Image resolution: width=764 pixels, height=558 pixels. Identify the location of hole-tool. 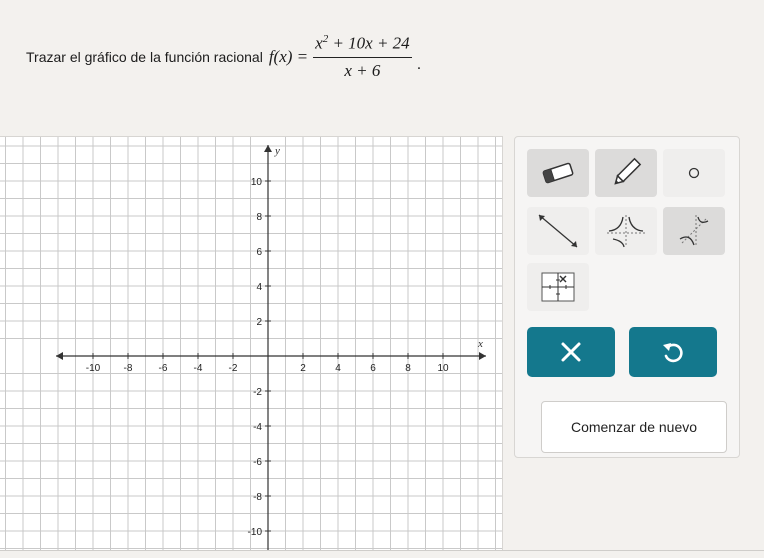
(558, 287).